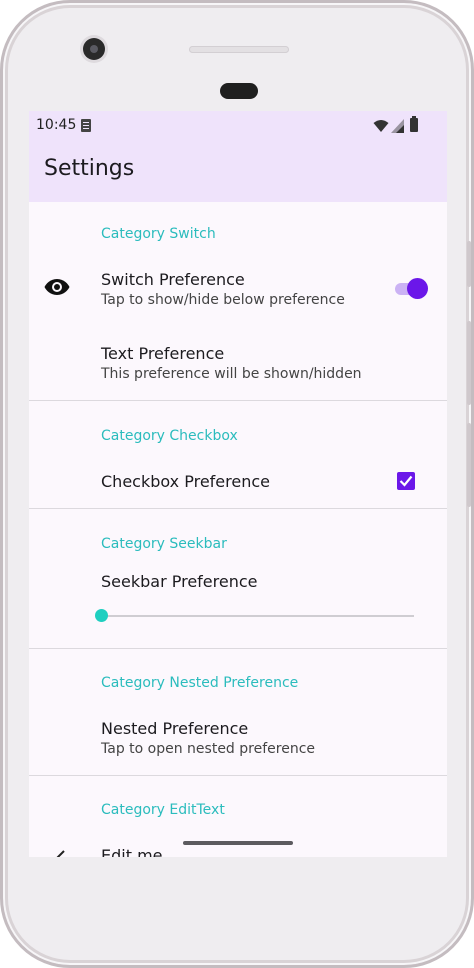 The height and width of the screenshot is (968, 474). I want to click on volume-up-button, so click(469, 363).